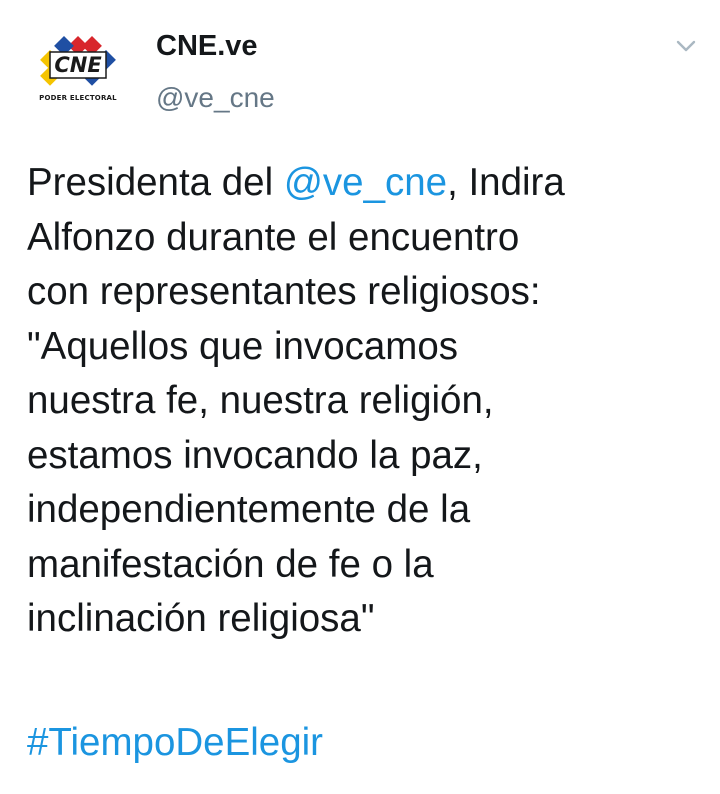  I want to click on tweet-text-segment: , Indira, so click(506, 182).